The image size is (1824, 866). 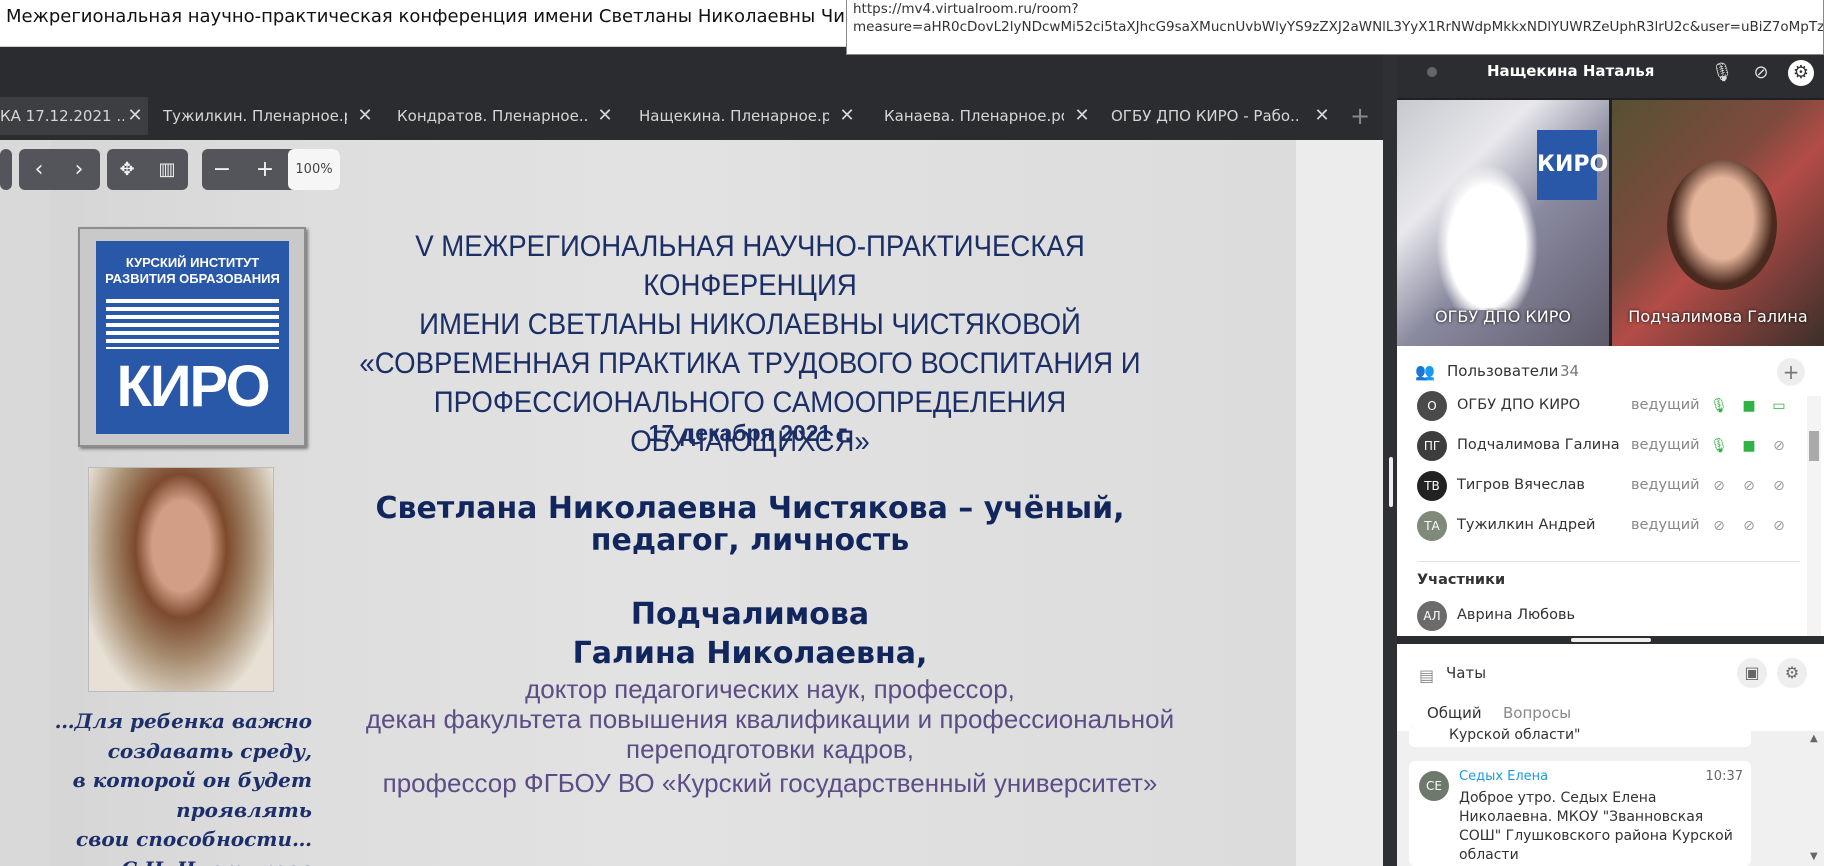 I want to click on participant-row: АЛ Аврина Любовь, so click(x=1599, y=616).